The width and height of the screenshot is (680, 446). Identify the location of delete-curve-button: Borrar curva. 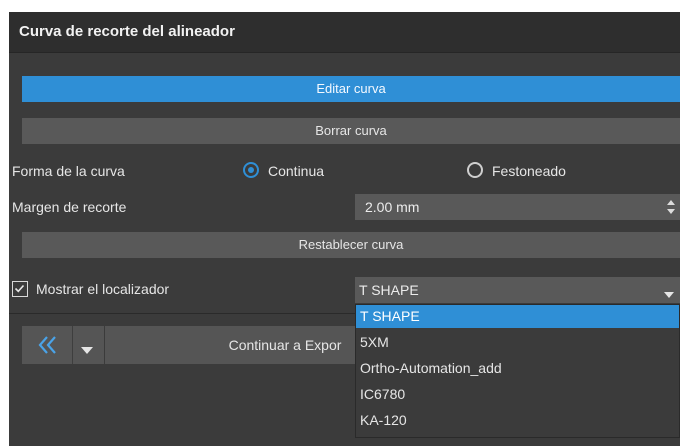
(351, 131).